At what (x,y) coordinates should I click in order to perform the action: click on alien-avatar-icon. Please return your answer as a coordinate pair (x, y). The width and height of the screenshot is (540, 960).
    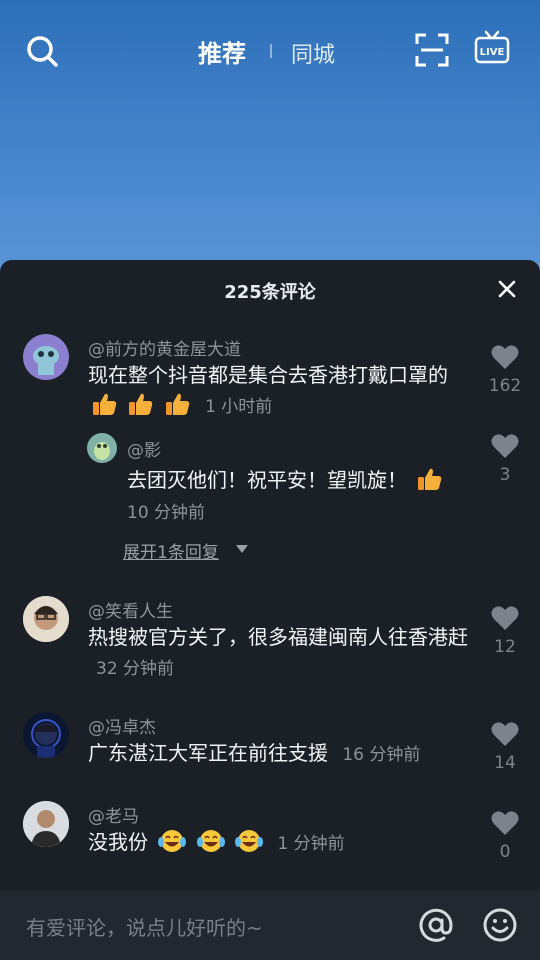
    Looking at the image, I should click on (46, 360).